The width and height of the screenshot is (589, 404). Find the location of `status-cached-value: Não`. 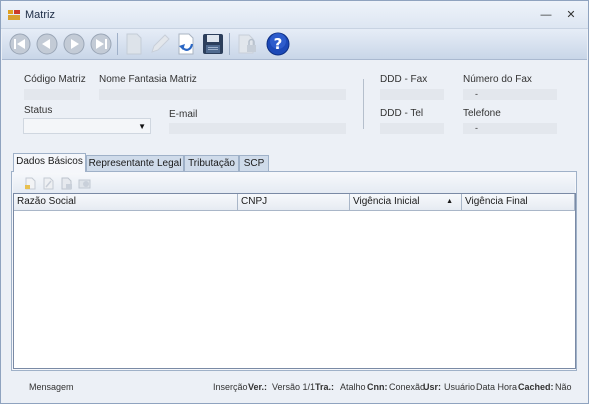

status-cached-value: Não is located at coordinates (563, 387).